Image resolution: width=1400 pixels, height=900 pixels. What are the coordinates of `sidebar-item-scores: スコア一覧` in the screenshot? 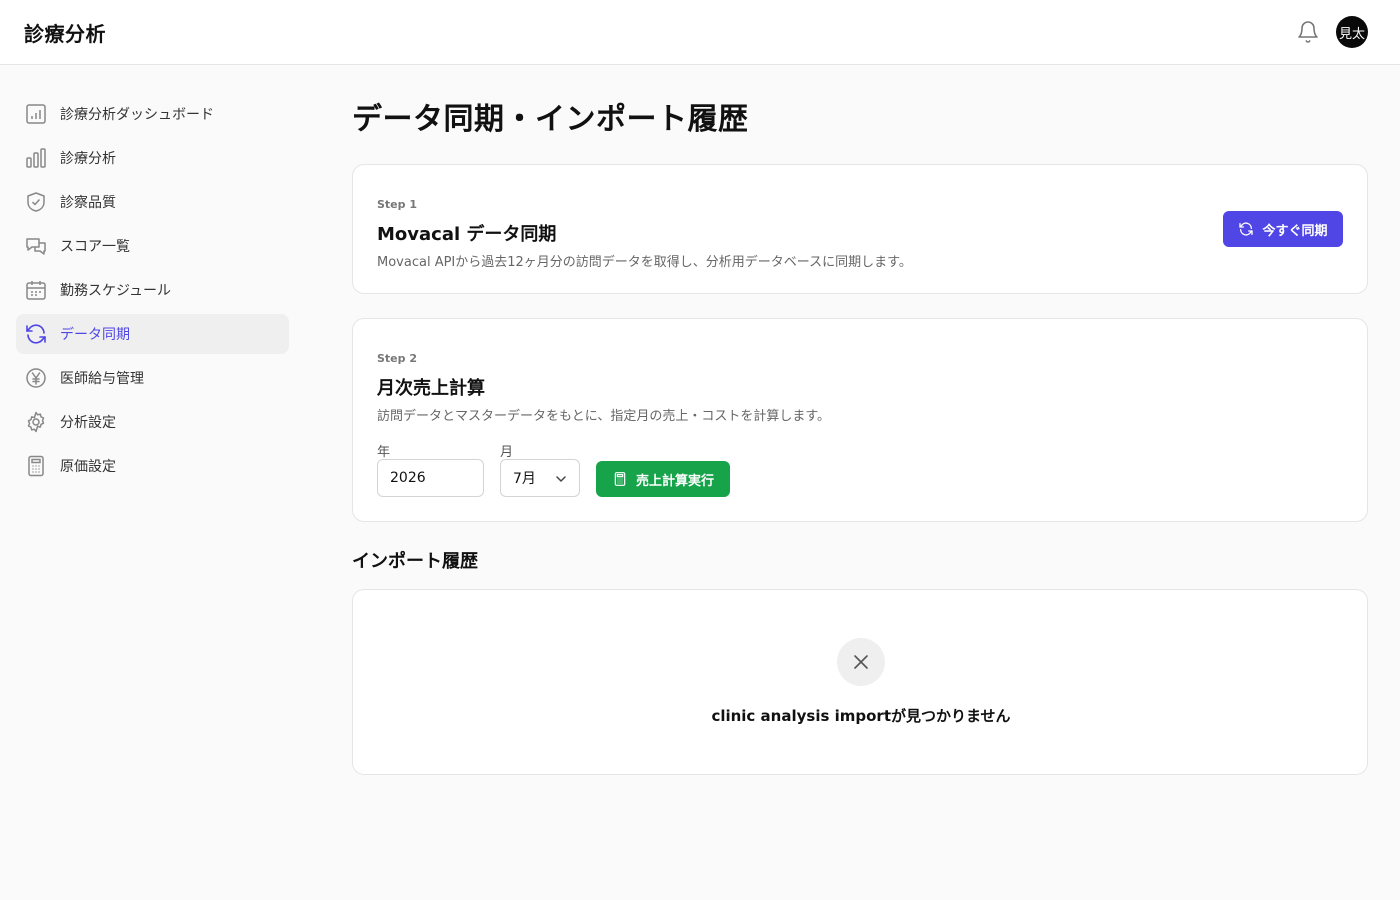 It's located at (152, 246).